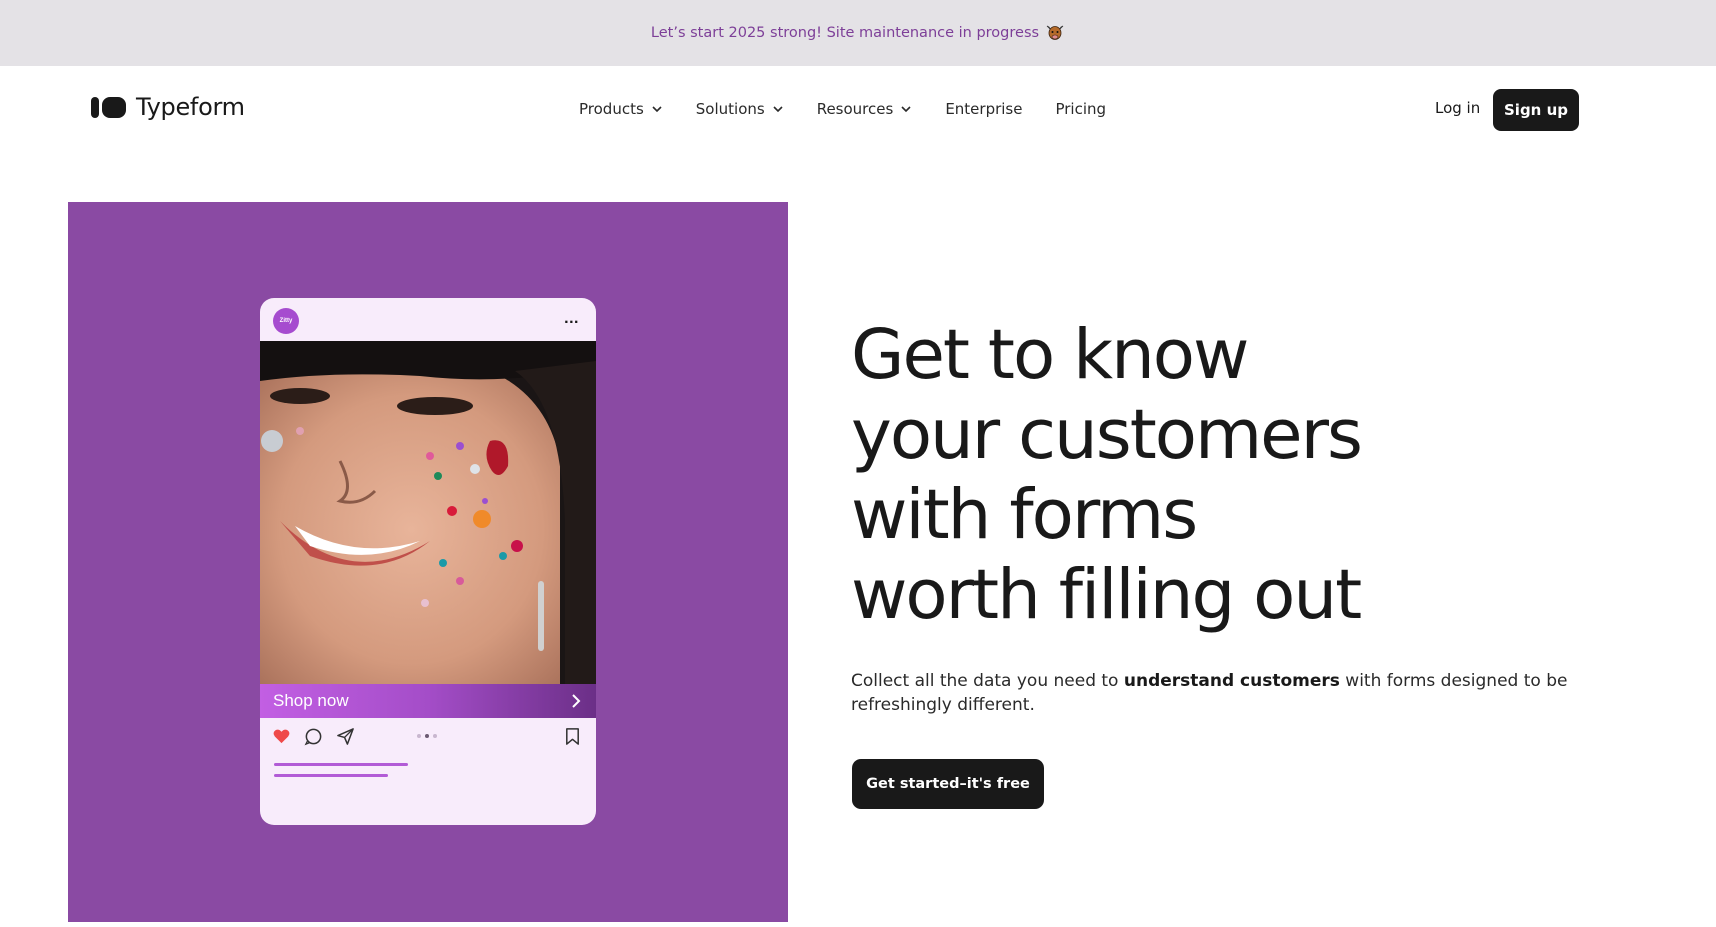  What do you see at coordinates (1055, 32) in the screenshot?
I see `bull-face-icon` at bounding box center [1055, 32].